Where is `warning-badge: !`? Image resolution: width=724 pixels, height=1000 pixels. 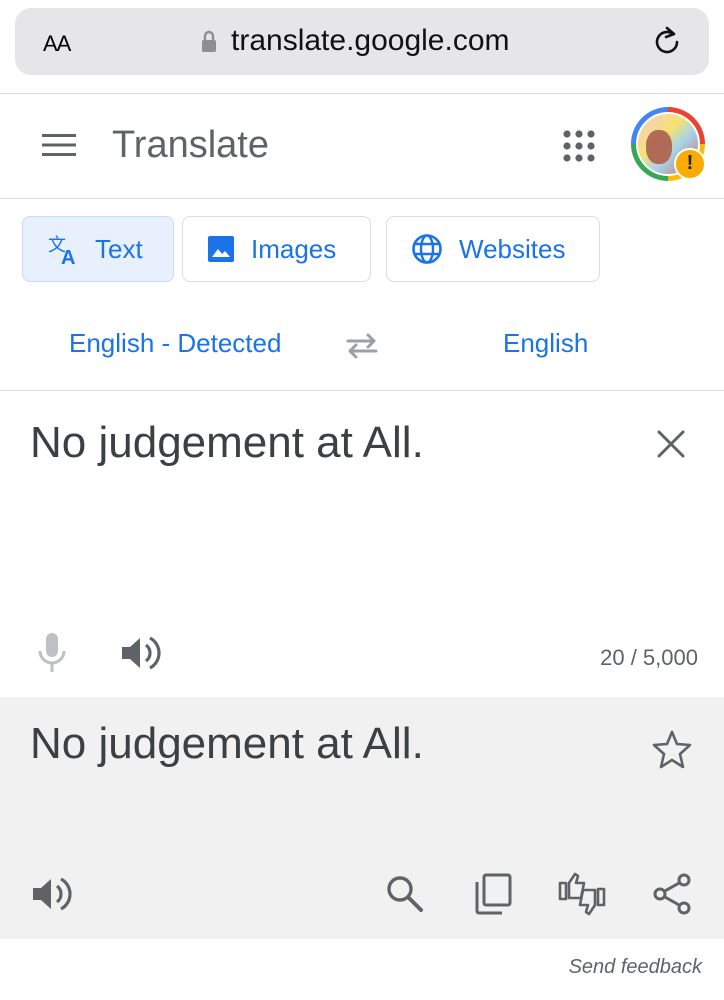 warning-badge: ! is located at coordinates (690, 164).